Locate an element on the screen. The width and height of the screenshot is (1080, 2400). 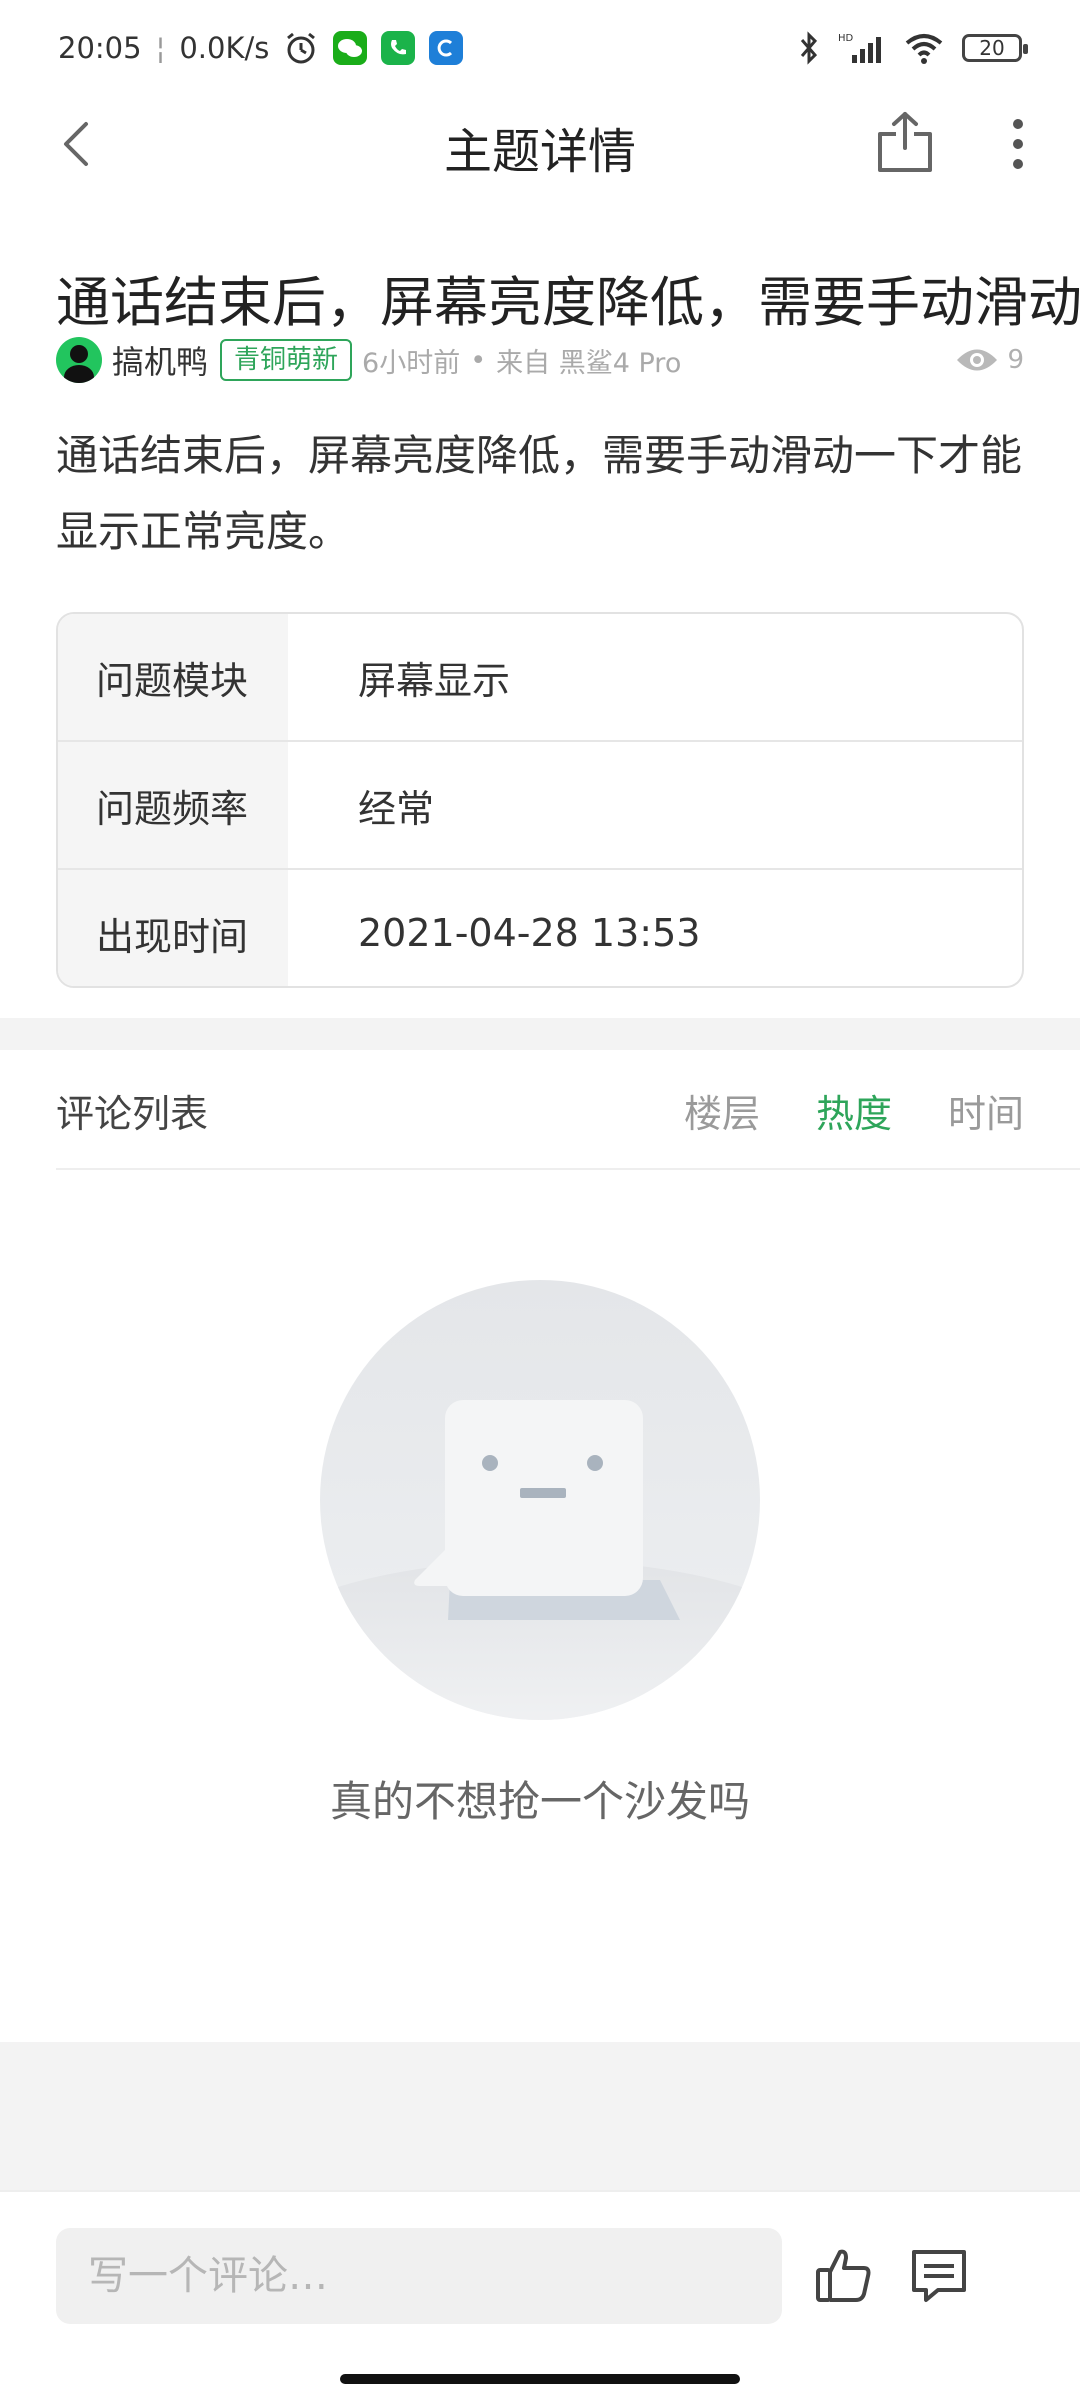
status-time: 20:05 is located at coordinates (100, 48).